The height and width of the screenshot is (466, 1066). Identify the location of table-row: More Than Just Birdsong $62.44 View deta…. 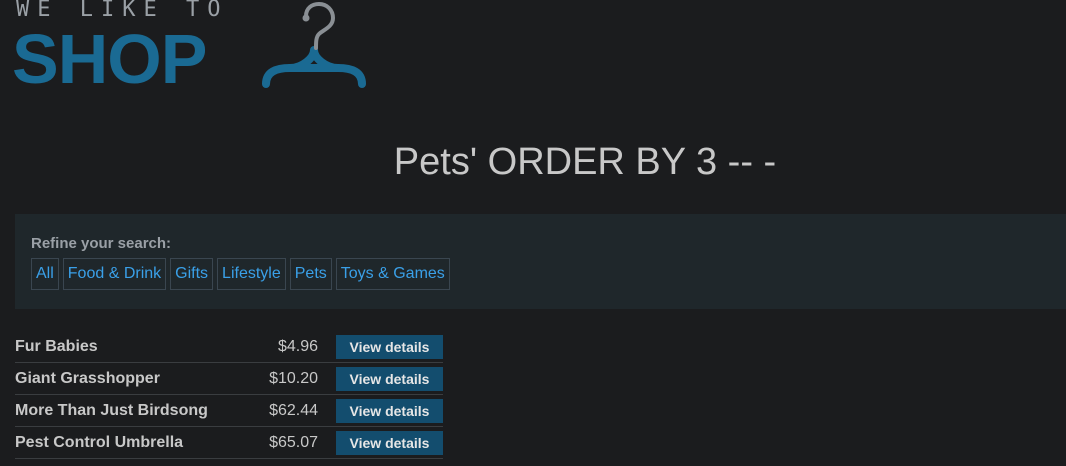
(229, 411).